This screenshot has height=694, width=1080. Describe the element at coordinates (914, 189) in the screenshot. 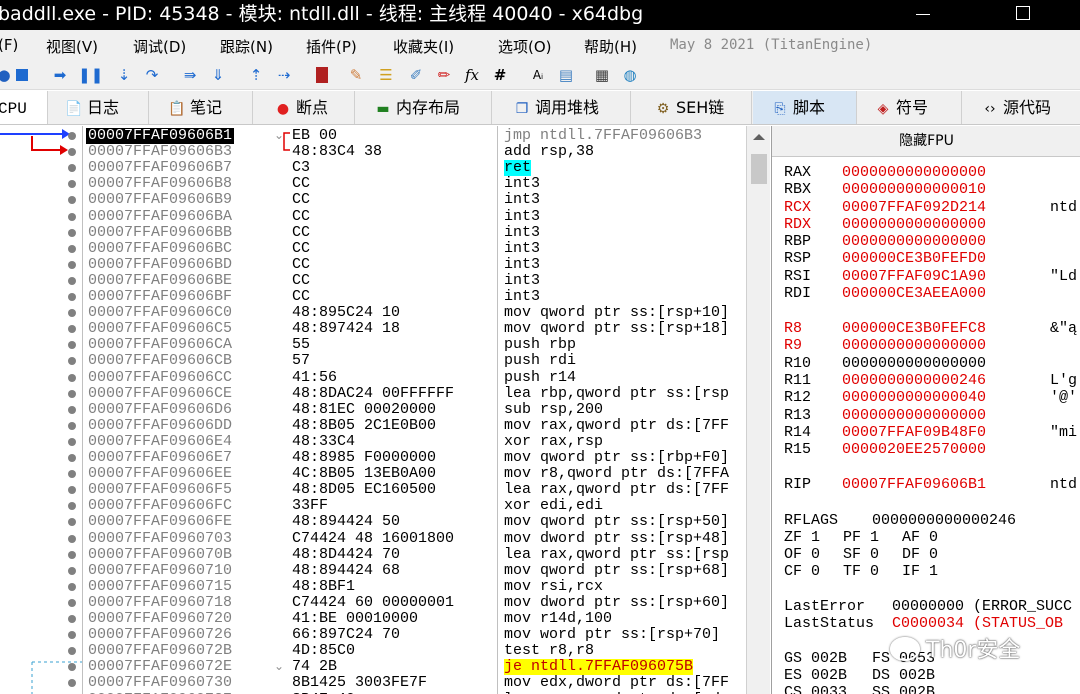

I see `register-value: 0000000000000010` at that location.